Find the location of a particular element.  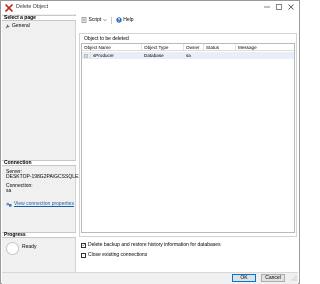

help-button: ? Help is located at coordinates (125, 20).